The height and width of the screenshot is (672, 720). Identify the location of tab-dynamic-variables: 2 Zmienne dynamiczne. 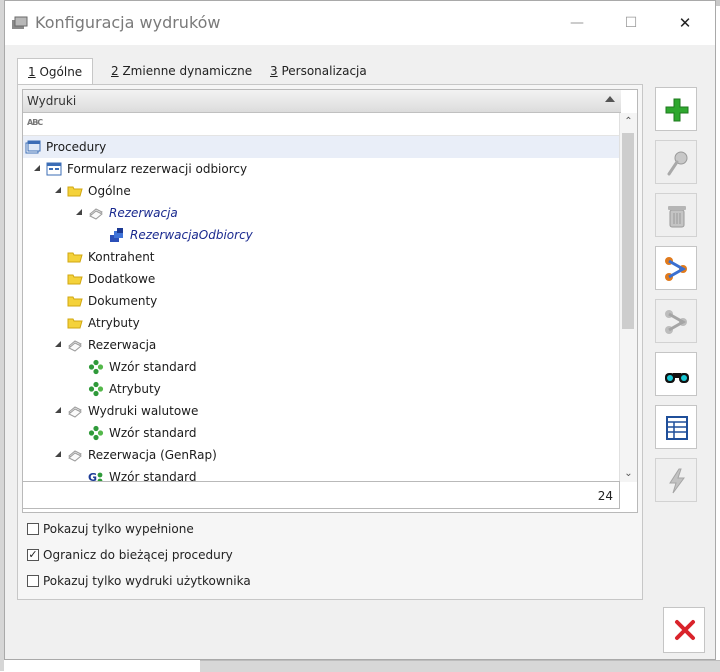
(181, 71).